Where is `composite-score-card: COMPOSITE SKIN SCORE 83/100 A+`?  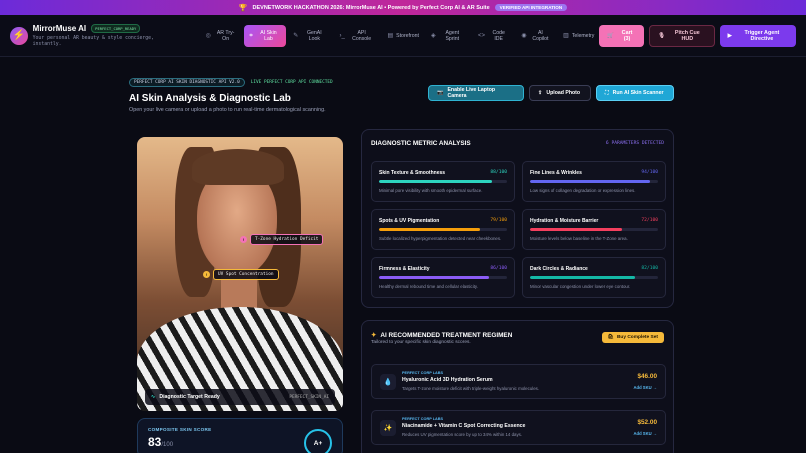
composite-score-card: COMPOSITE SKIN SCORE 83/100 A+ is located at coordinates (240, 435).